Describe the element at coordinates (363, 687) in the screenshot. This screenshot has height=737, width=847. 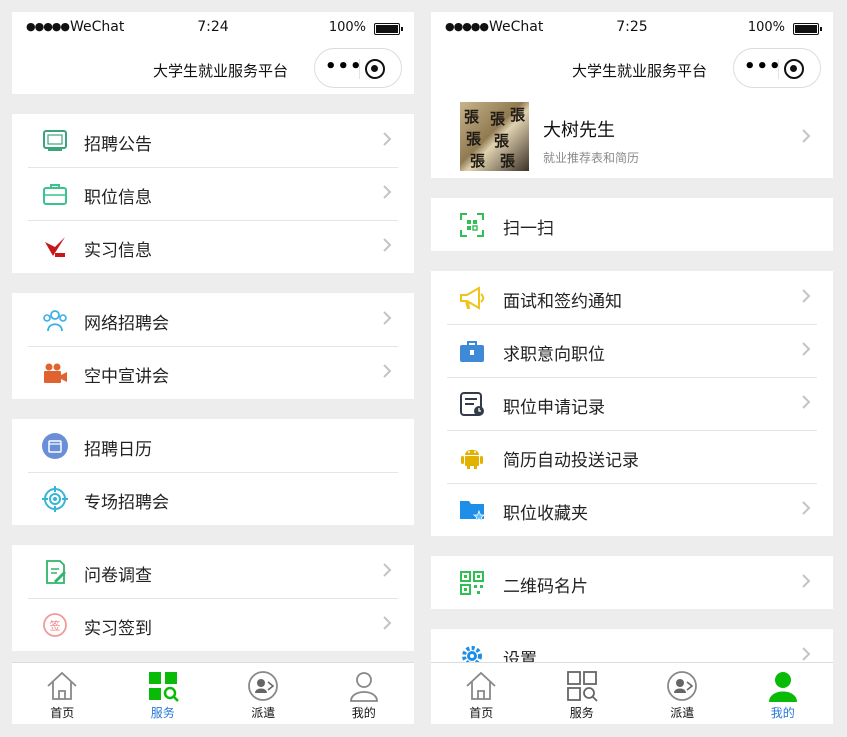
I see `user-icon` at that location.